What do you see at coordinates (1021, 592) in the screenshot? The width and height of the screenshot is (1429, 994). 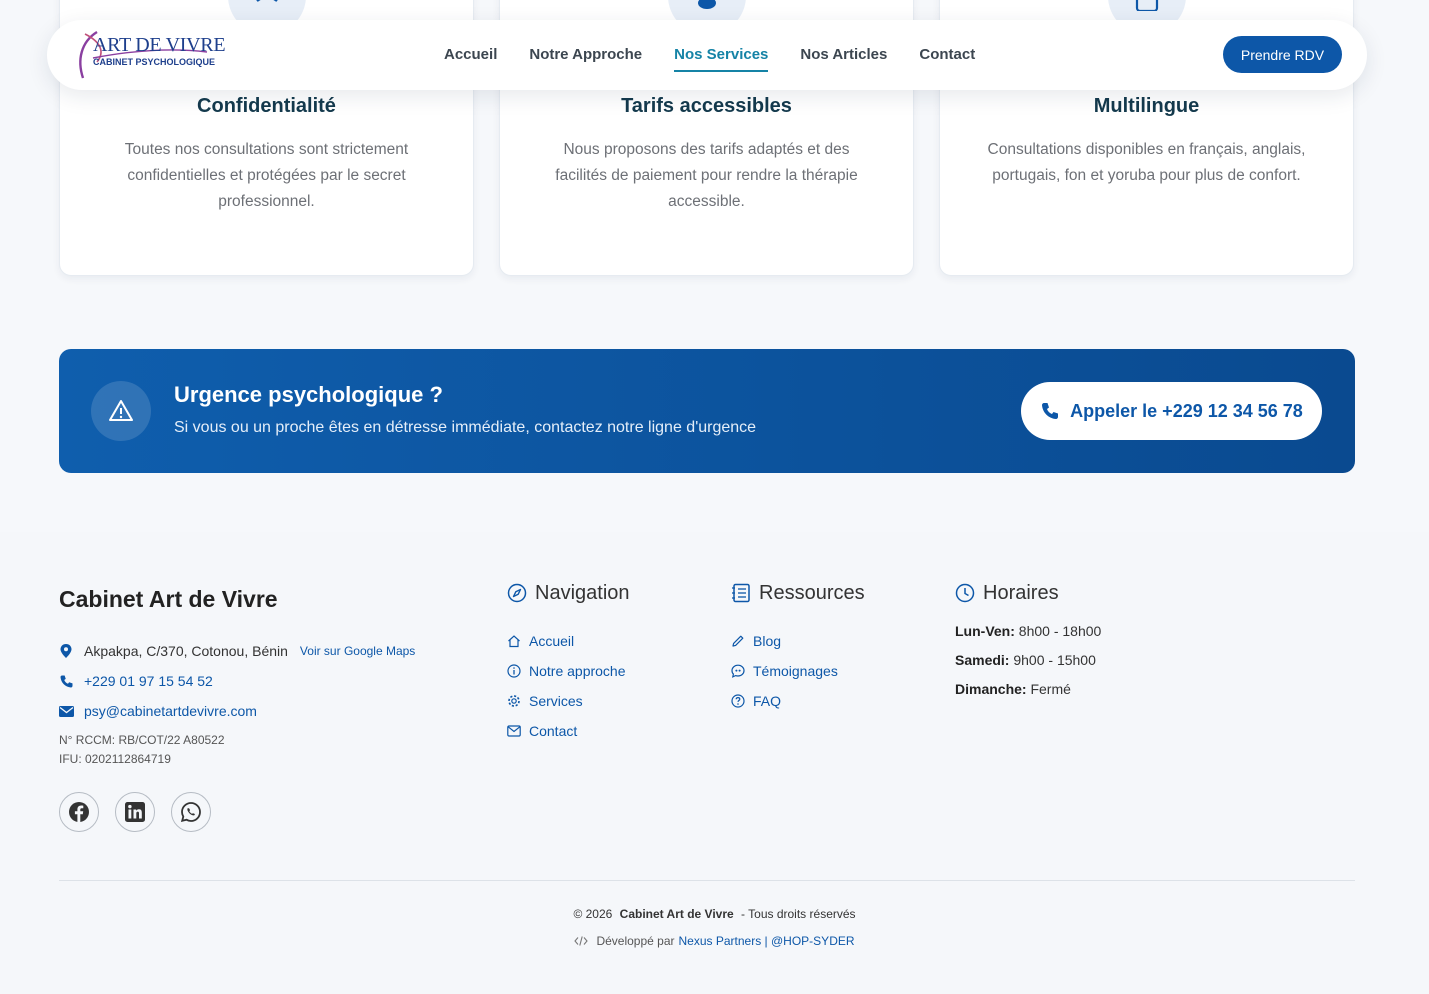 I see `hours-column-title: Horaires` at bounding box center [1021, 592].